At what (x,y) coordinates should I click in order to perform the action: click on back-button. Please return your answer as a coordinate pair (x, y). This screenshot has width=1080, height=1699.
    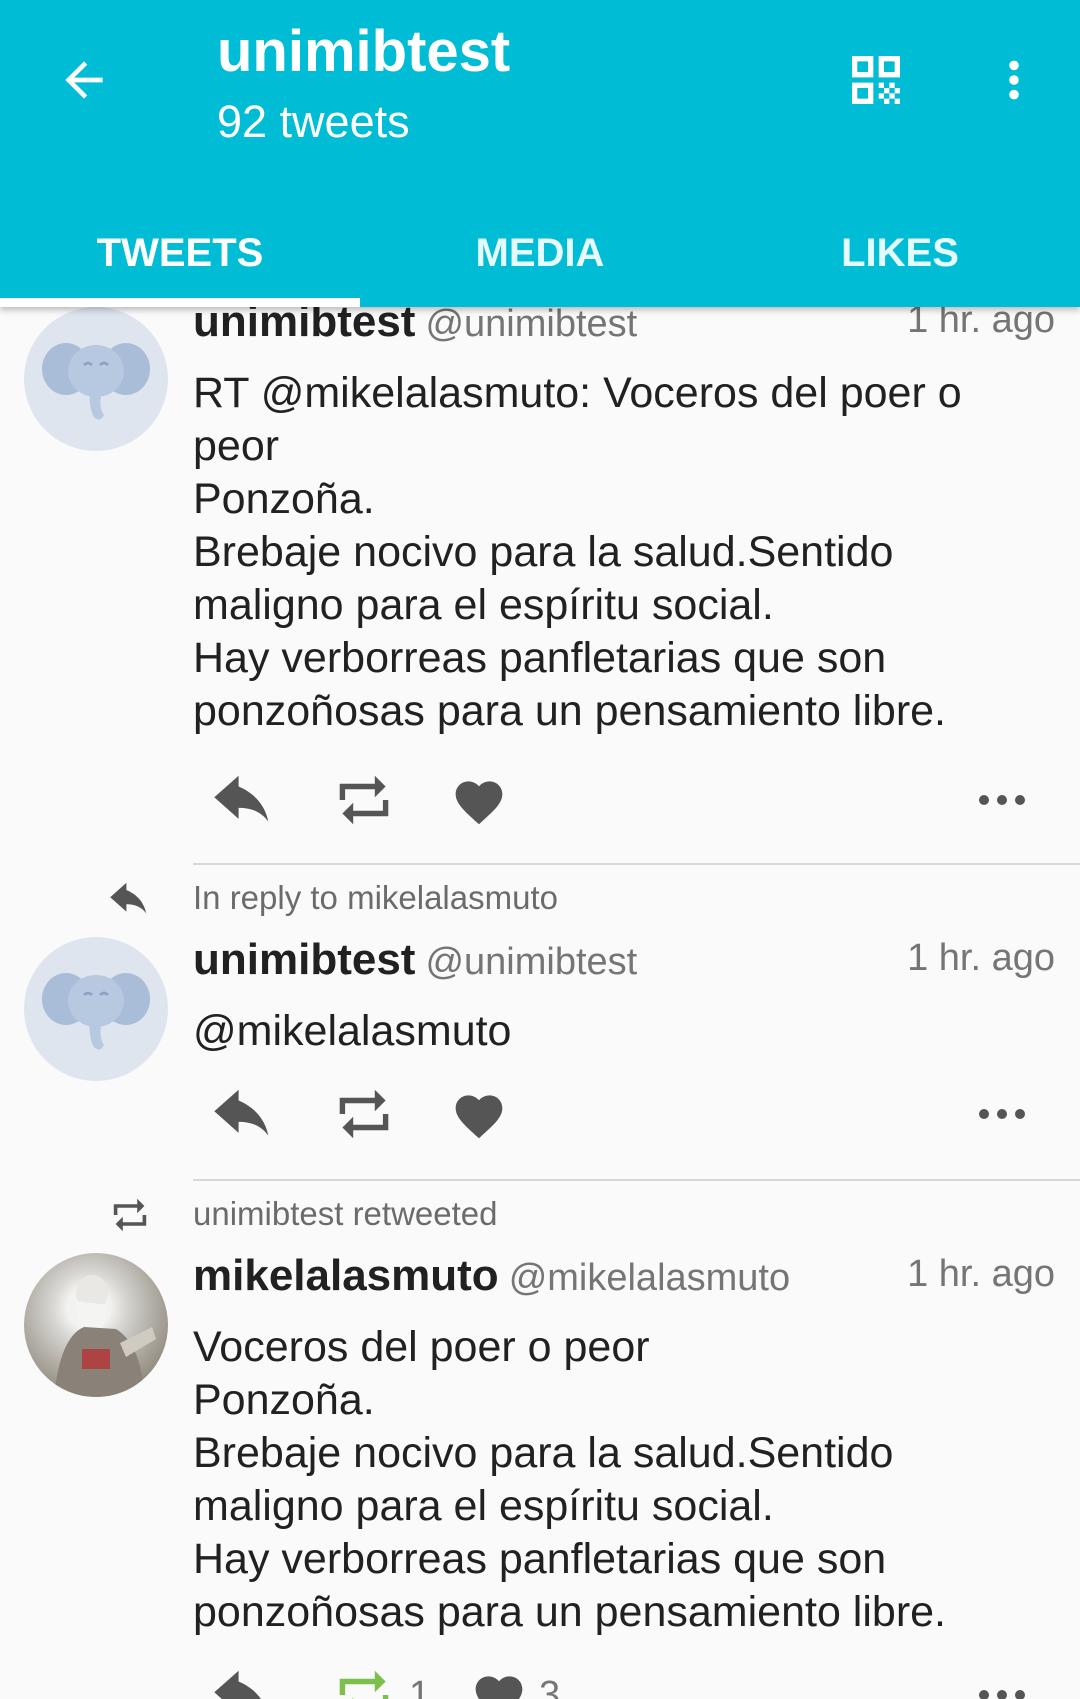
    Looking at the image, I should click on (84, 80).